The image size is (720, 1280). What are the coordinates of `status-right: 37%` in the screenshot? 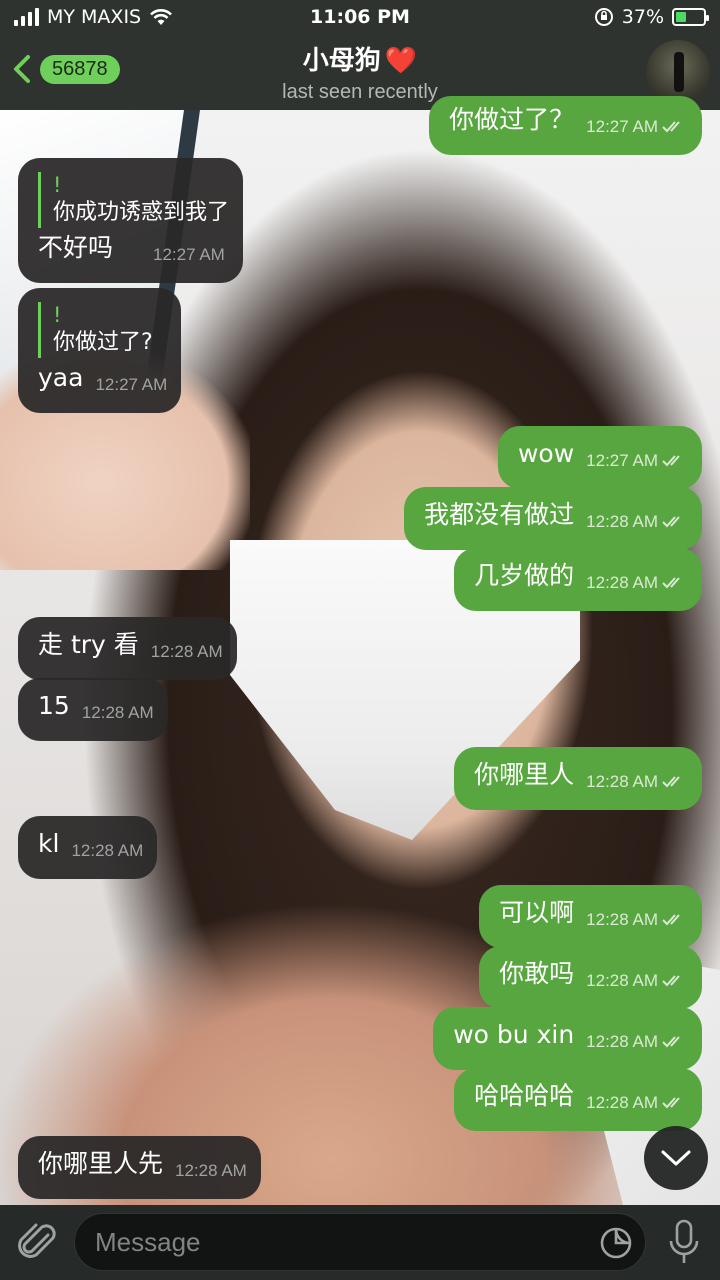 It's located at (651, 17).